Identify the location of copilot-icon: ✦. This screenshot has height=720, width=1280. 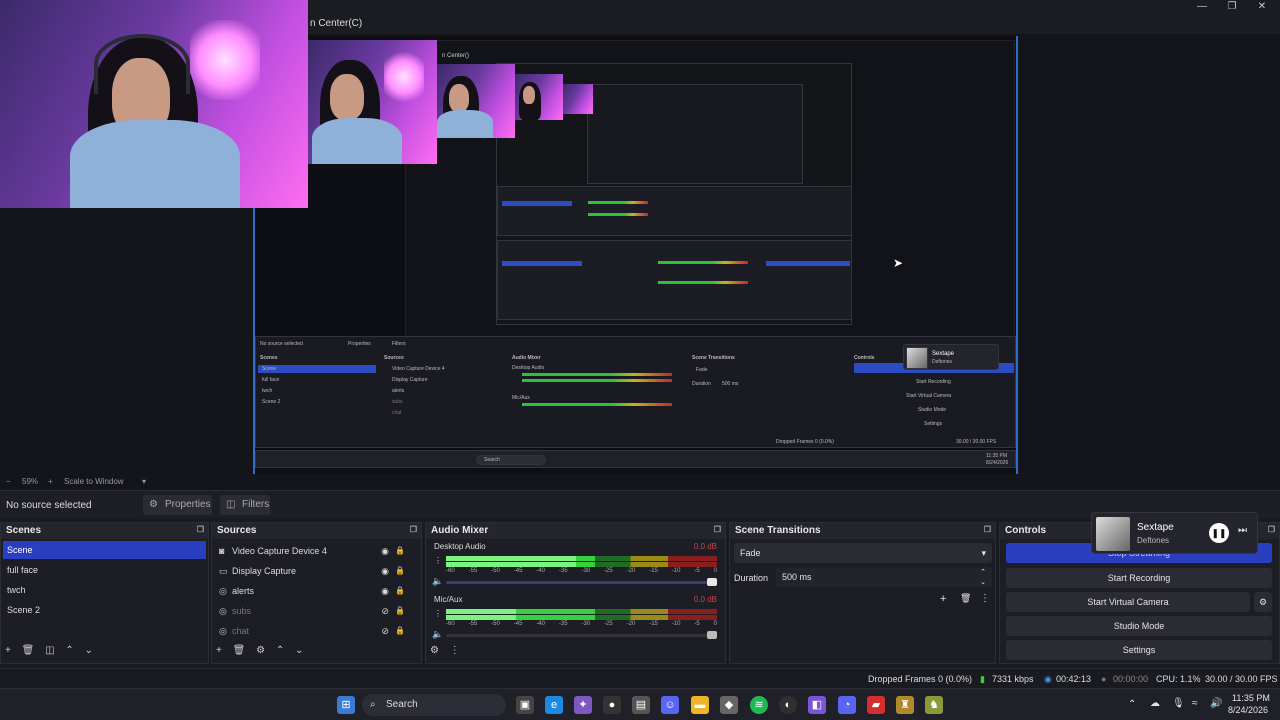
(583, 705).